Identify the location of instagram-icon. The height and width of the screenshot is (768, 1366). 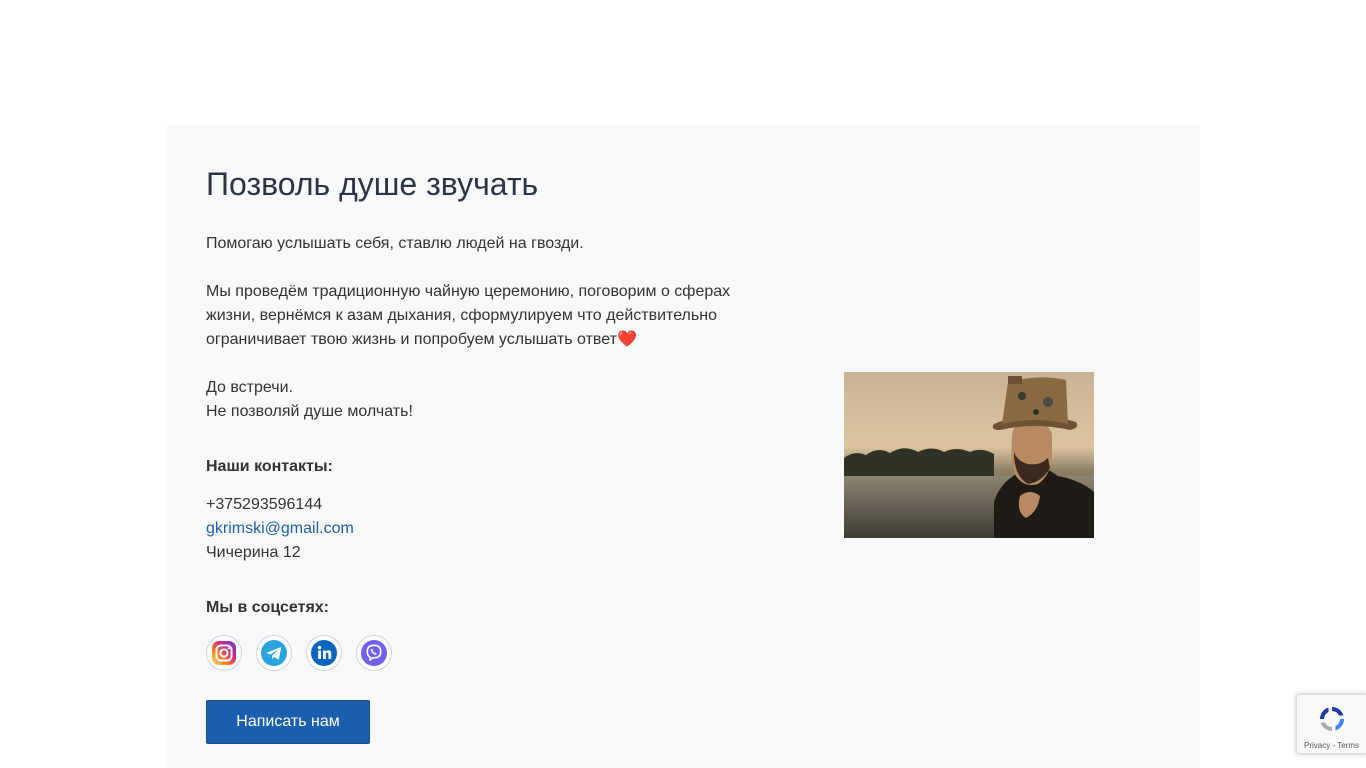
(224, 653).